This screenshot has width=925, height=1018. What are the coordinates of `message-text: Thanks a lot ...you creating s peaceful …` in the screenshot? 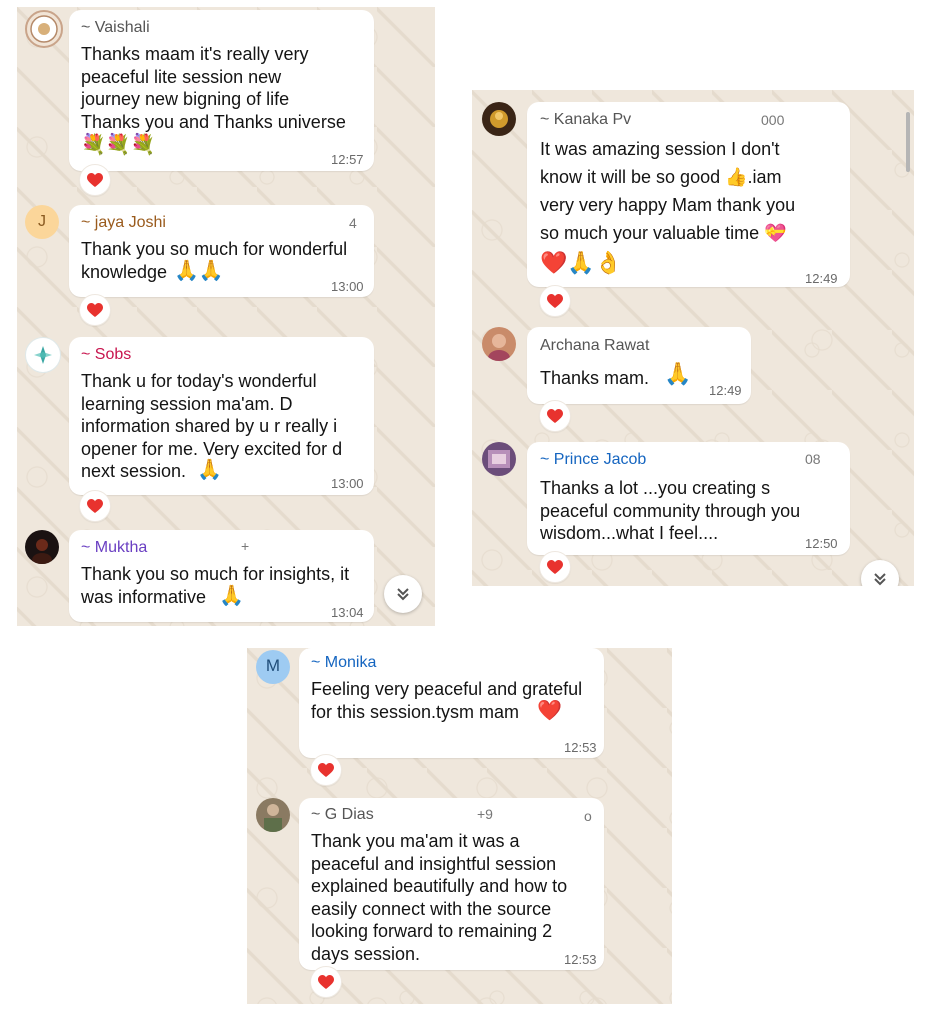 It's located at (670, 510).